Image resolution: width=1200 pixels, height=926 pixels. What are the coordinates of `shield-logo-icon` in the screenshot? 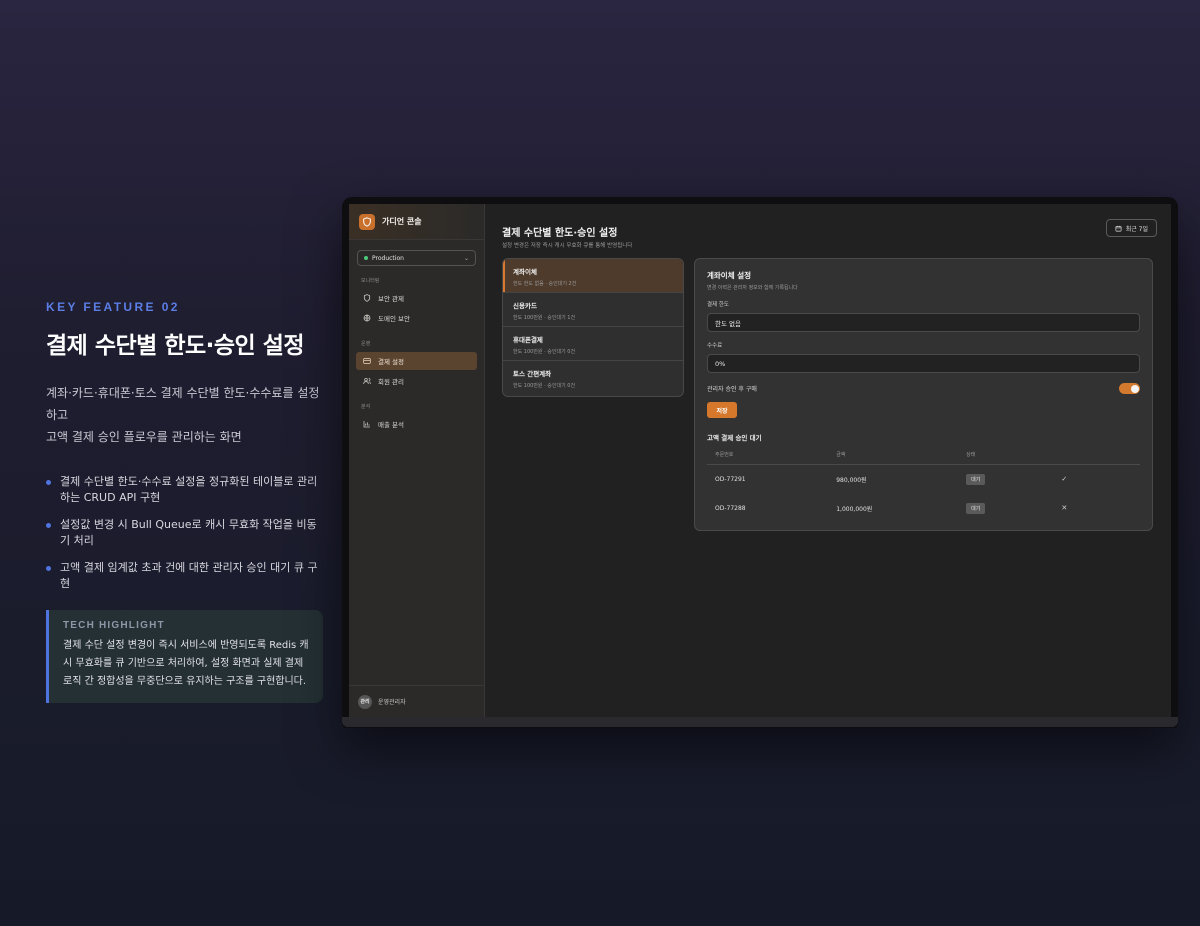 It's located at (367, 221).